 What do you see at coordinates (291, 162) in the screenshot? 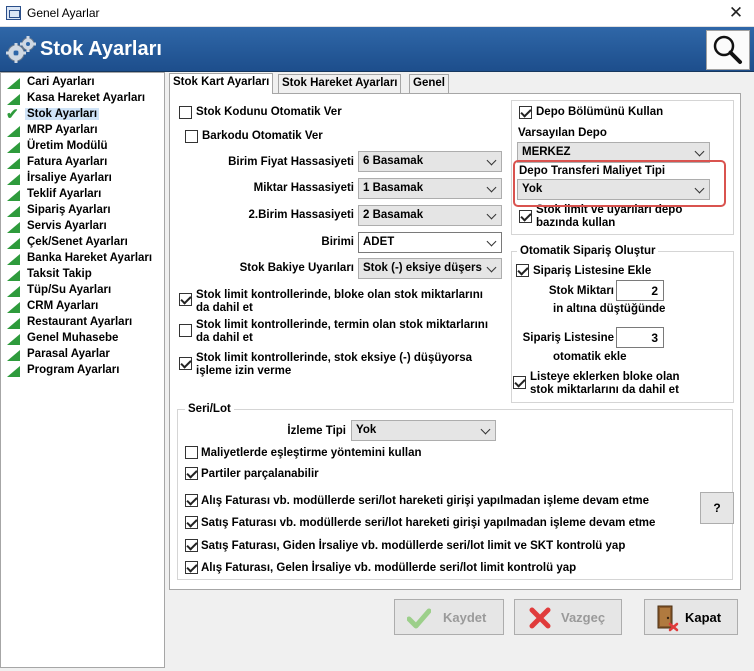
I see `unit-price-precision-label: Birim Fiyat Hassasiyeti` at bounding box center [291, 162].